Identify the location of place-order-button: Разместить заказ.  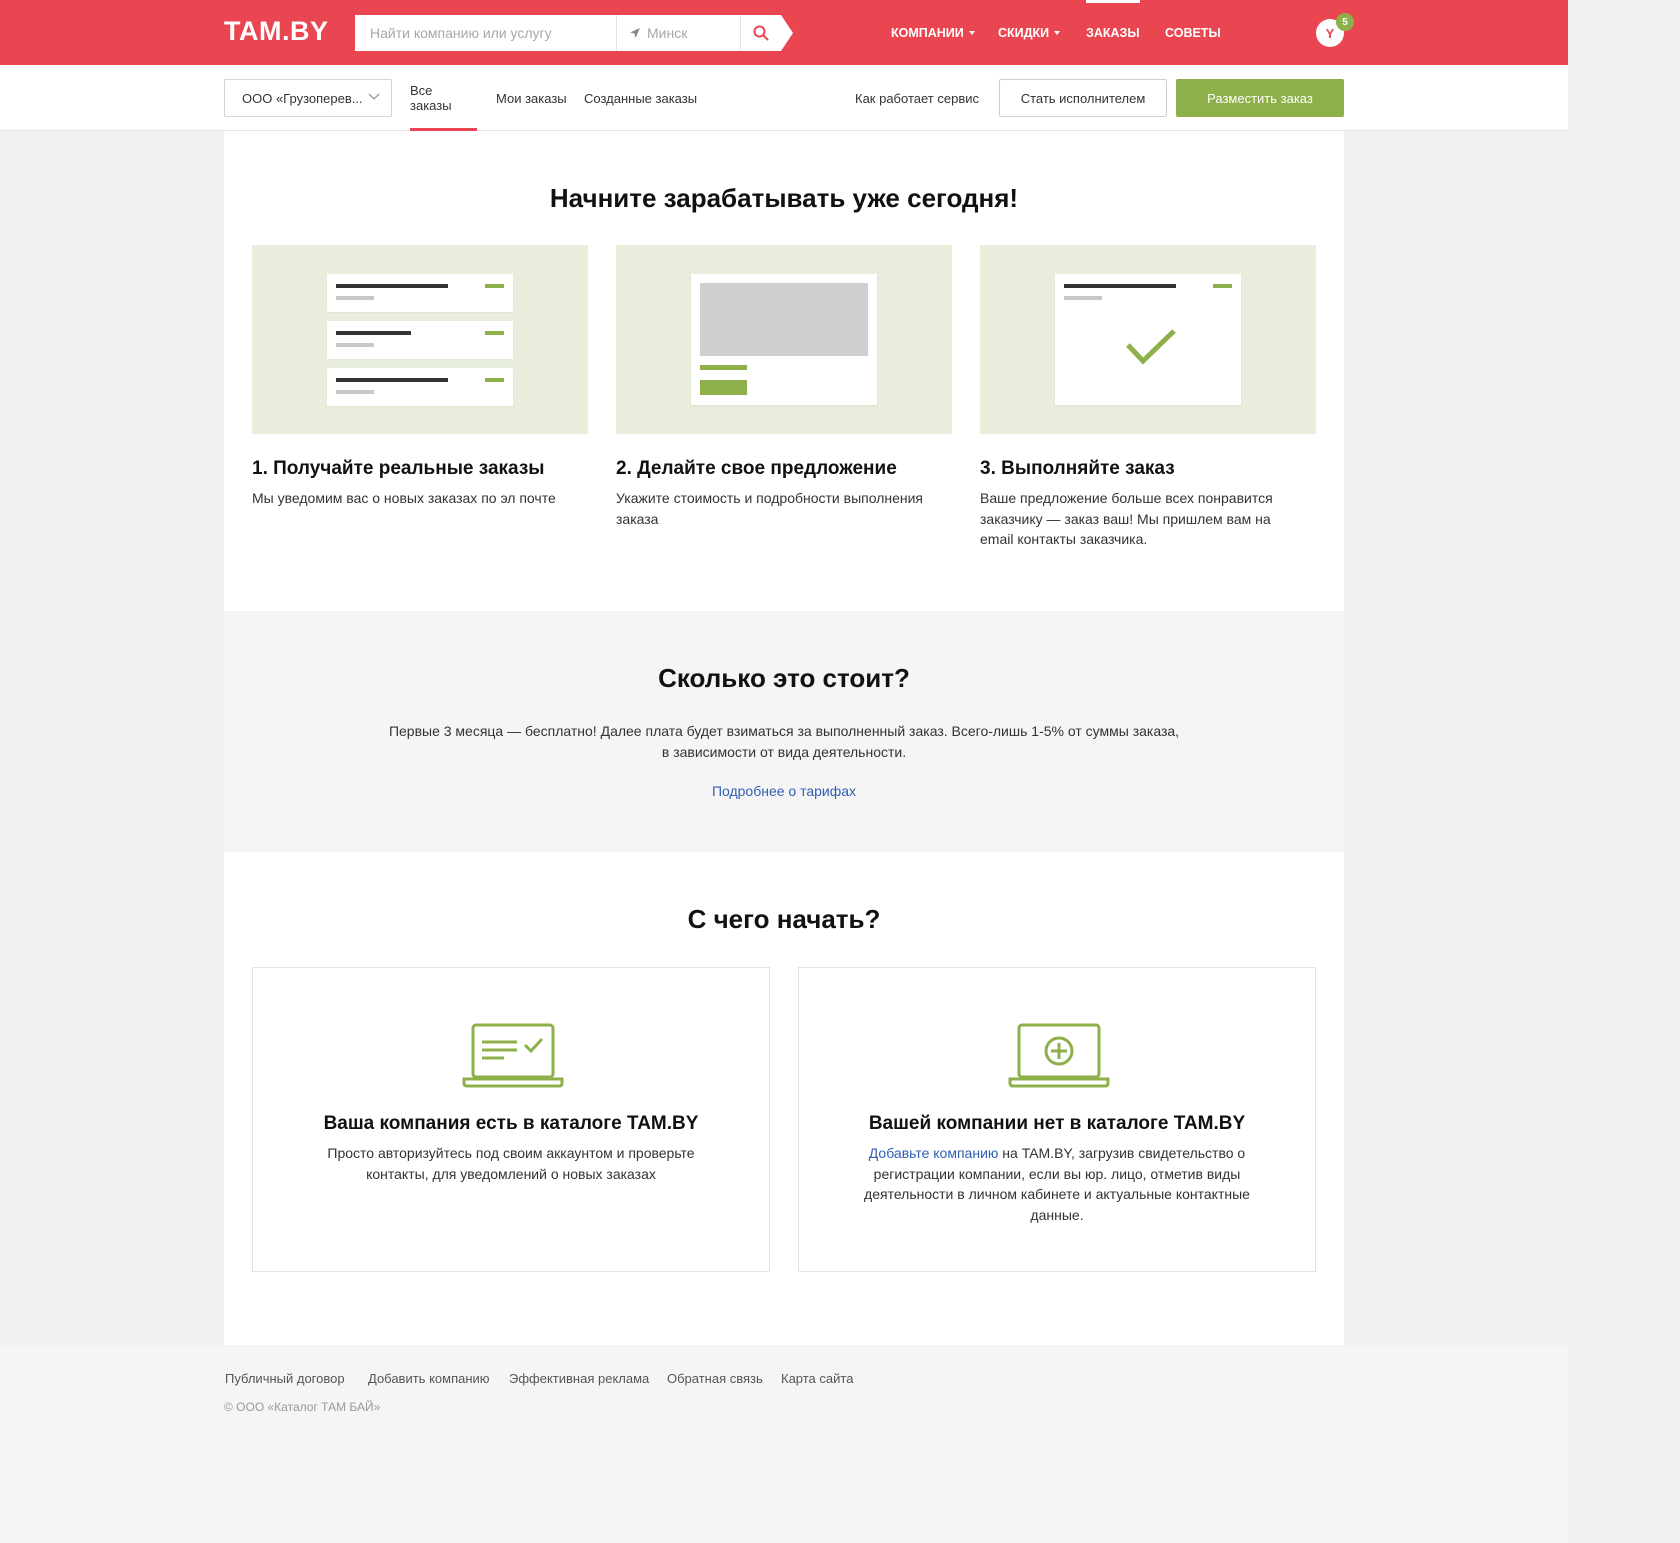
(1260, 98).